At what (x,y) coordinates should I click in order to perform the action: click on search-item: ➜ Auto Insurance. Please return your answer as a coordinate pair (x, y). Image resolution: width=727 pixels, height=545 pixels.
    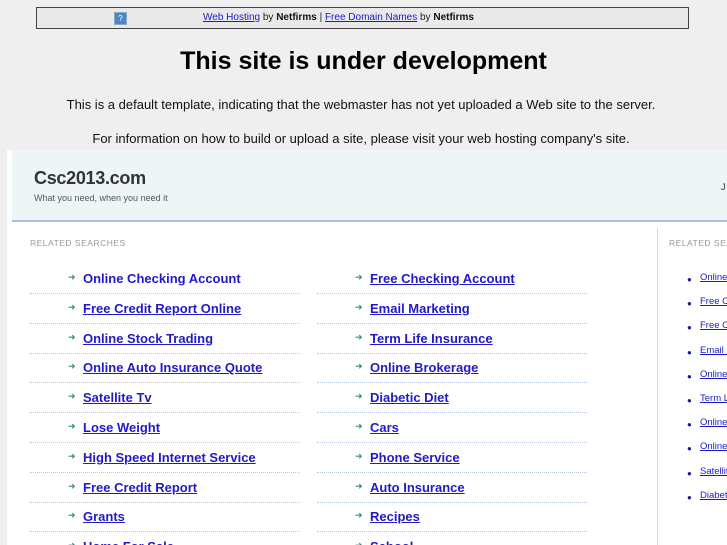
    Looking at the image, I should click on (452, 488).